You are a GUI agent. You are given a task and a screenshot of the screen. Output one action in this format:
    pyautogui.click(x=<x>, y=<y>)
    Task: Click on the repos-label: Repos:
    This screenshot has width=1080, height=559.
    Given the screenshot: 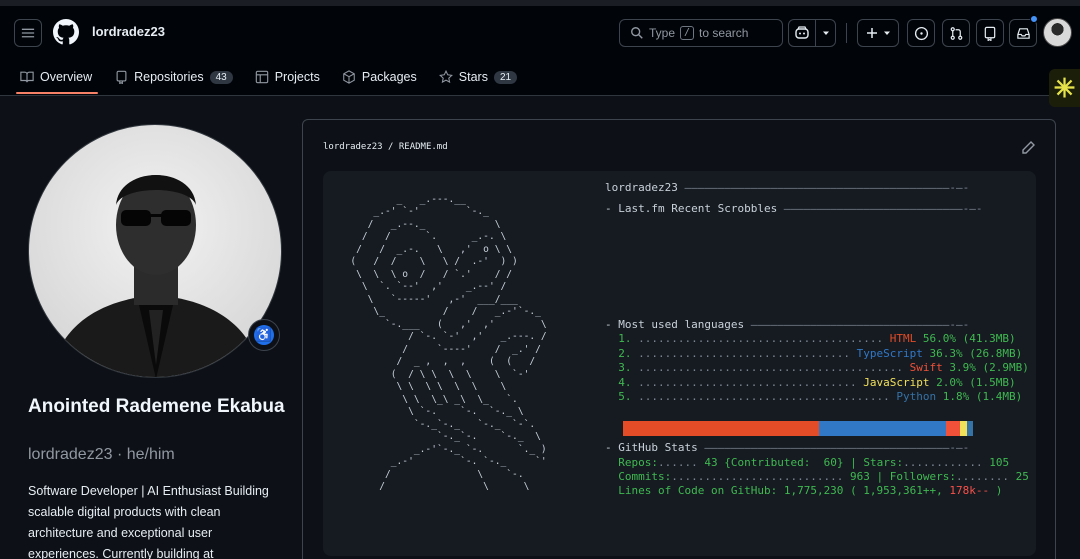 What is the action you would take?
    pyautogui.click(x=638, y=462)
    